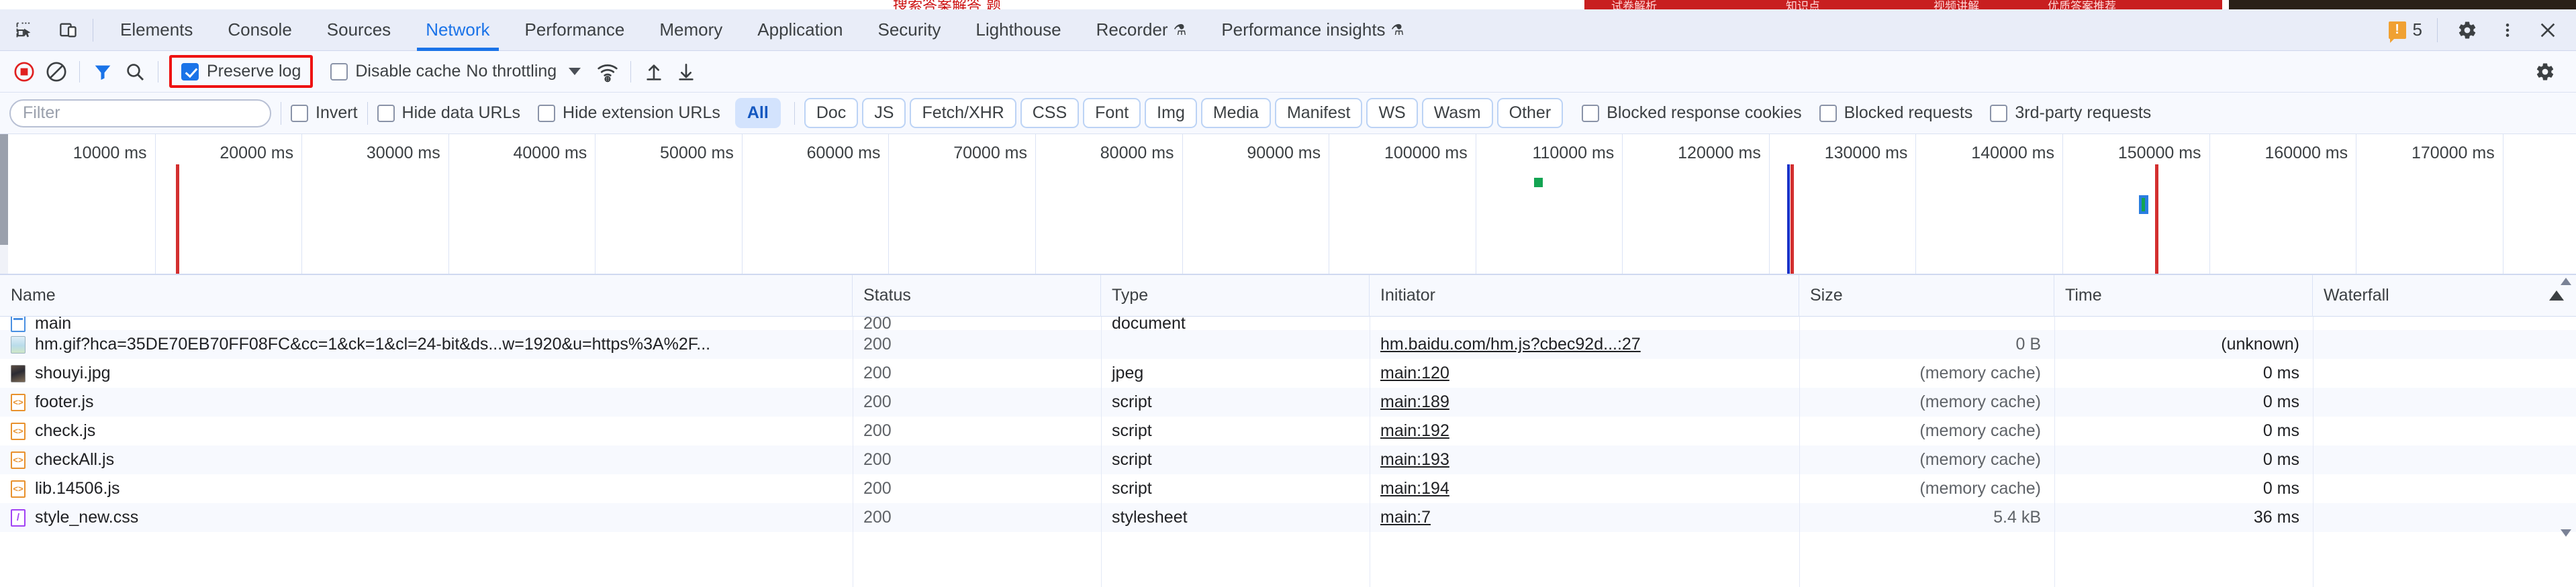 This screenshot has width=2576, height=587. What do you see at coordinates (68, 30) in the screenshot?
I see `device-toolbar-icon` at bounding box center [68, 30].